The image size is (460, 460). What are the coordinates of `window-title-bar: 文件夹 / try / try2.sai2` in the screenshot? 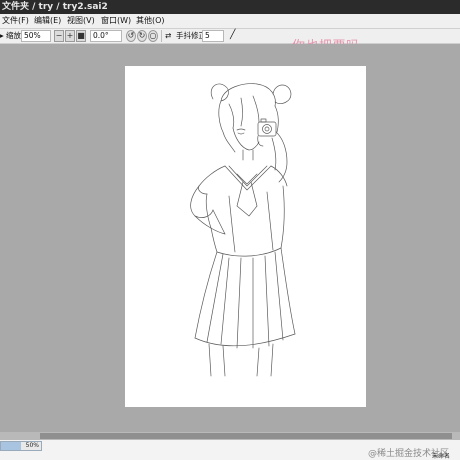 It's located at (230, 7).